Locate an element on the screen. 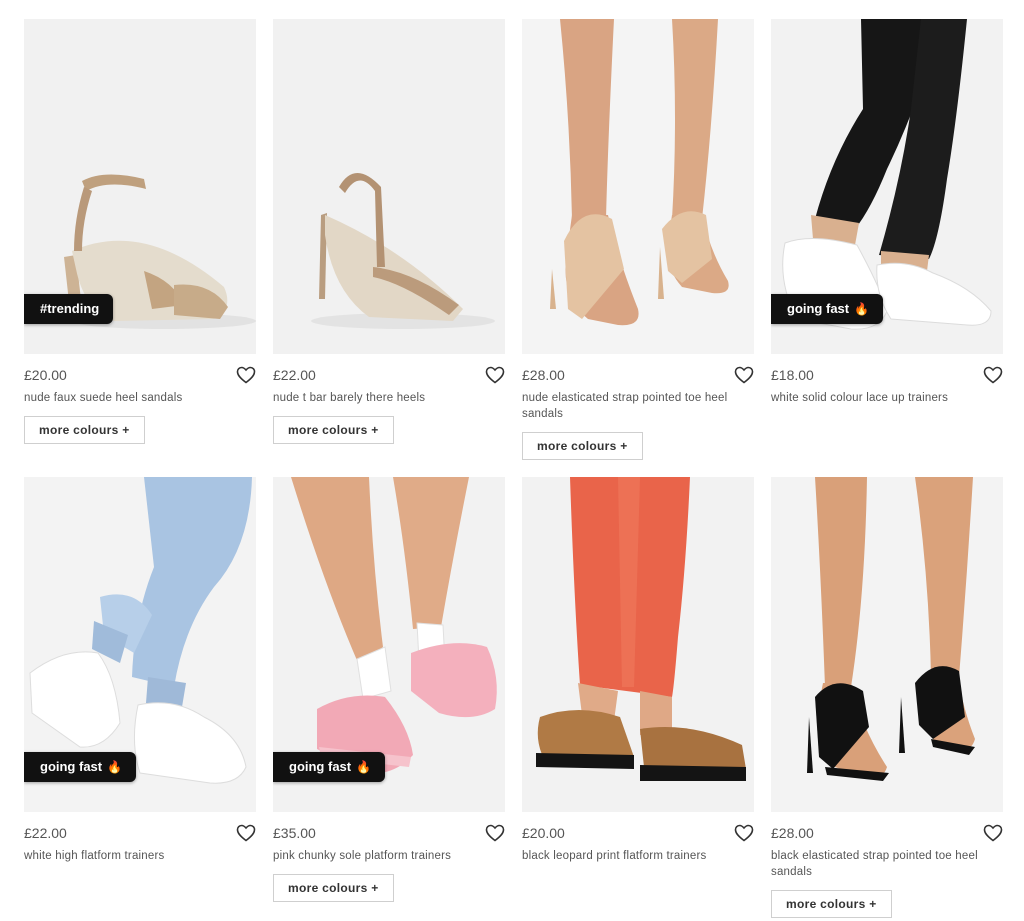  product-image: #trending is located at coordinates (140, 186).